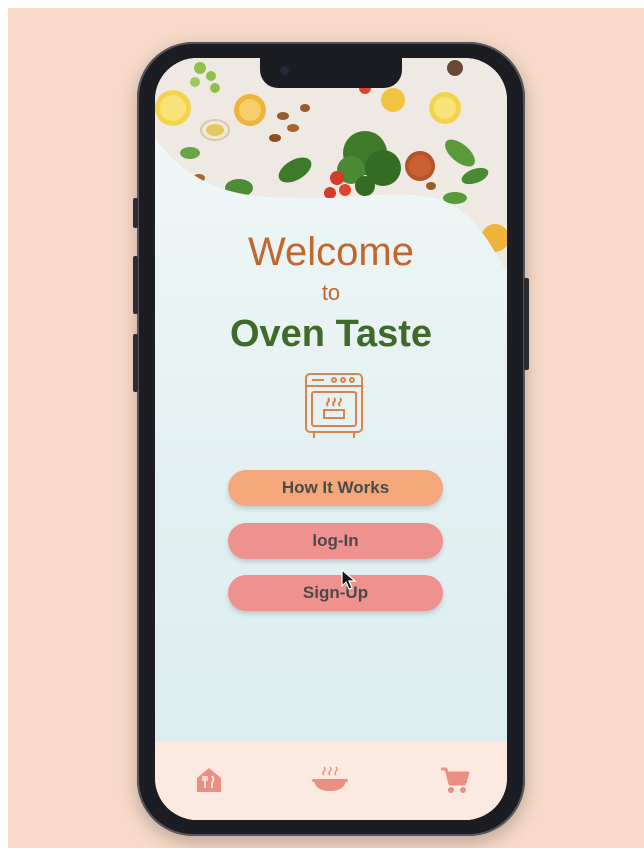 The height and width of the screenshot is (848, 644). I want to click on dish-icon, so click(330, 780).